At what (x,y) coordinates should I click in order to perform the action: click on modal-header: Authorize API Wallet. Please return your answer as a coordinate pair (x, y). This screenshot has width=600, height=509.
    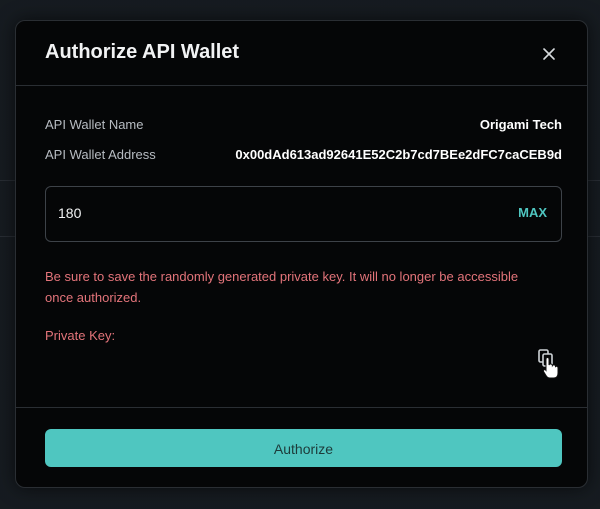
    Looking at the image, I should click on (301, 53).